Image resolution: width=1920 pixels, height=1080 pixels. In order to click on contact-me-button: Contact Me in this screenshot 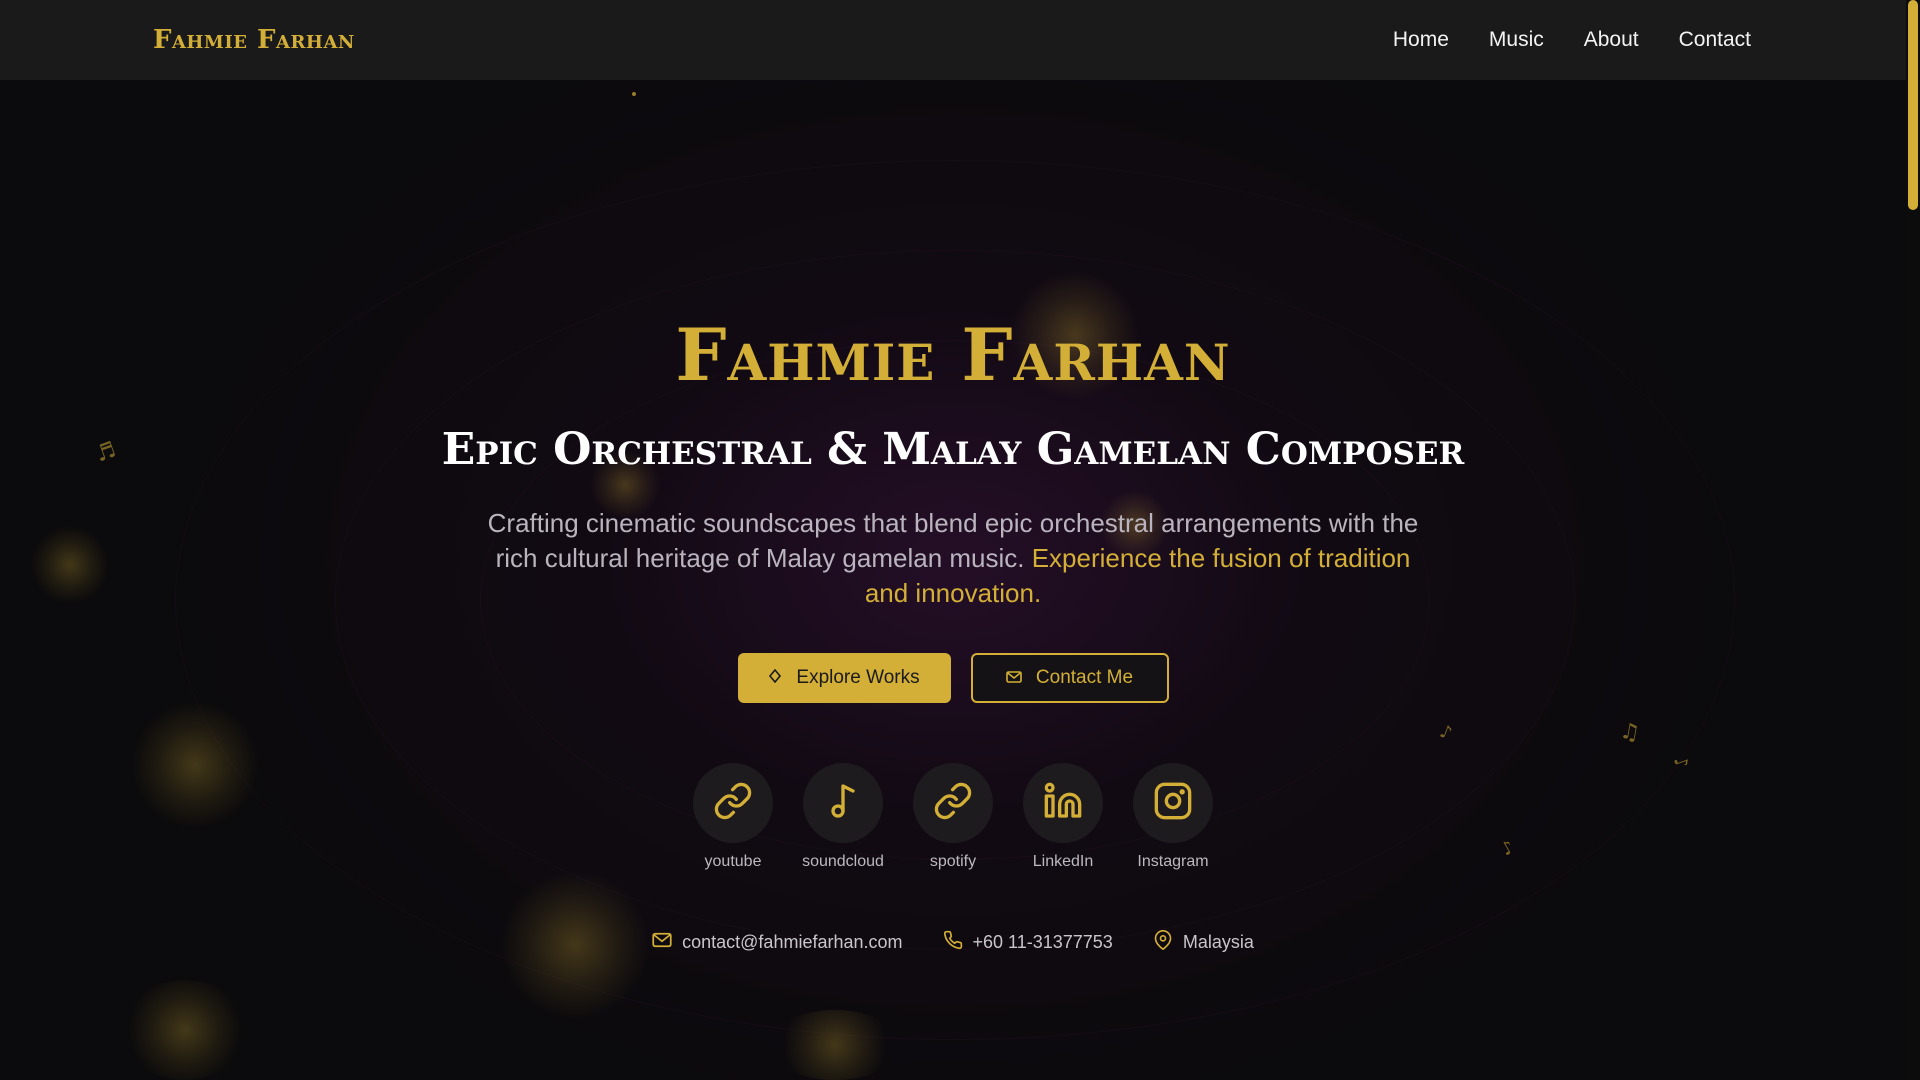, I will do `click(1069, 678)`.